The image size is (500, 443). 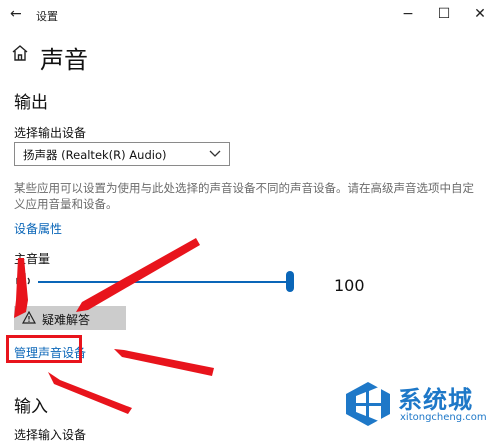 What do you see at coordinates (31, 407) in the screenshot?
I see `input-heading: 输入` at bounding box center [31, 407].